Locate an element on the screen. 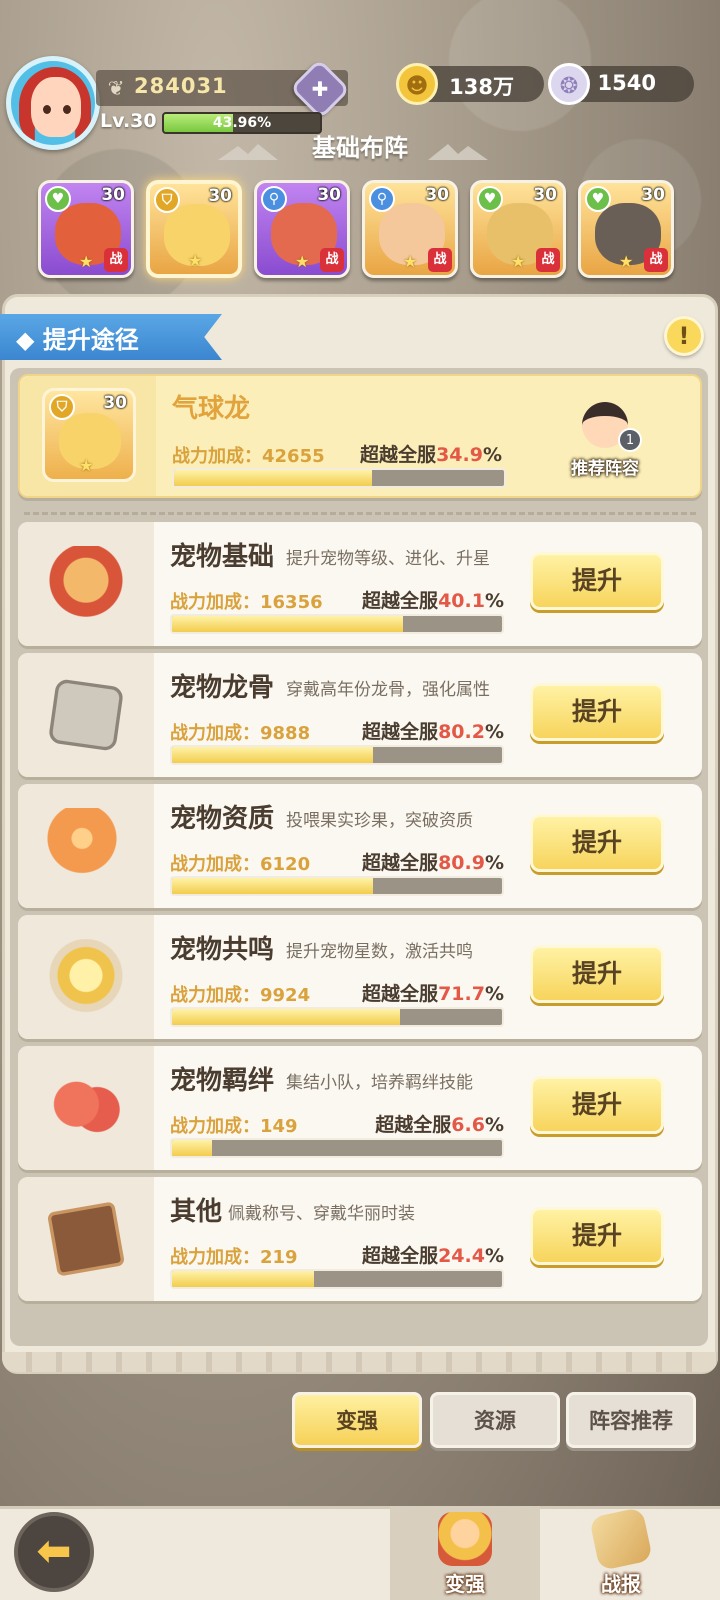 Image resolution: width=720 pixels, height=1600 pixels. row-subtitle: 提升宠物等级、进化、升星 is located at coordinates (388, 559).